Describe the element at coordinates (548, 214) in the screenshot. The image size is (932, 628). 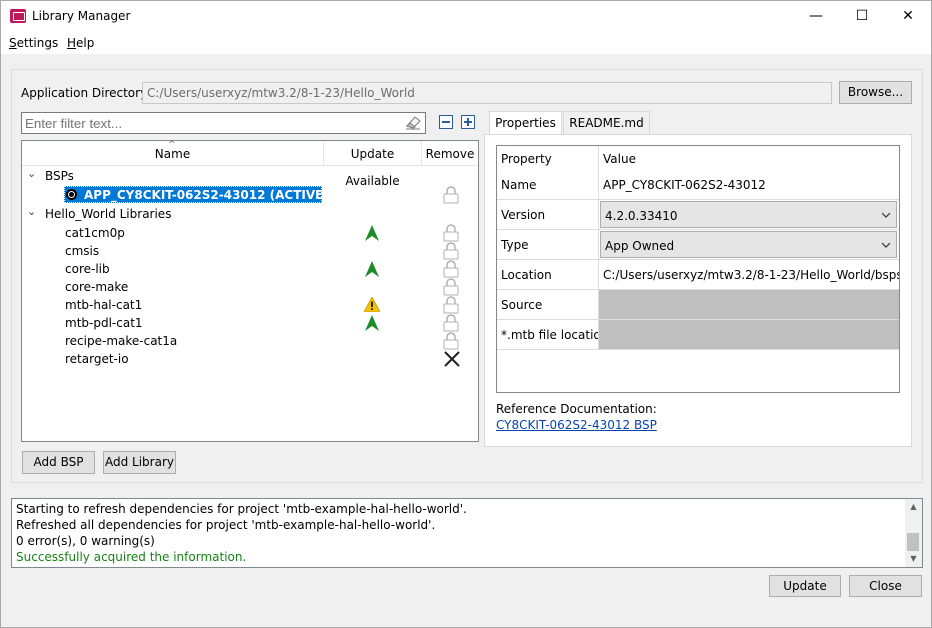
I see `property-key: Version` at that location.